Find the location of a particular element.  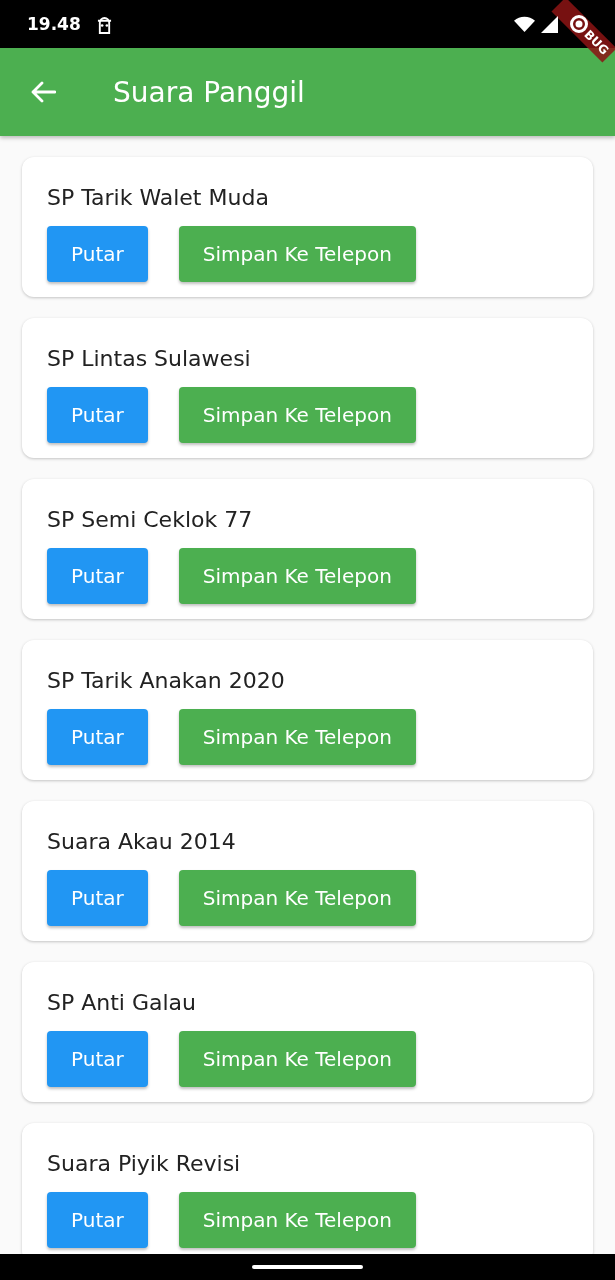

wifi-icon is located at coordinates (524, 24).